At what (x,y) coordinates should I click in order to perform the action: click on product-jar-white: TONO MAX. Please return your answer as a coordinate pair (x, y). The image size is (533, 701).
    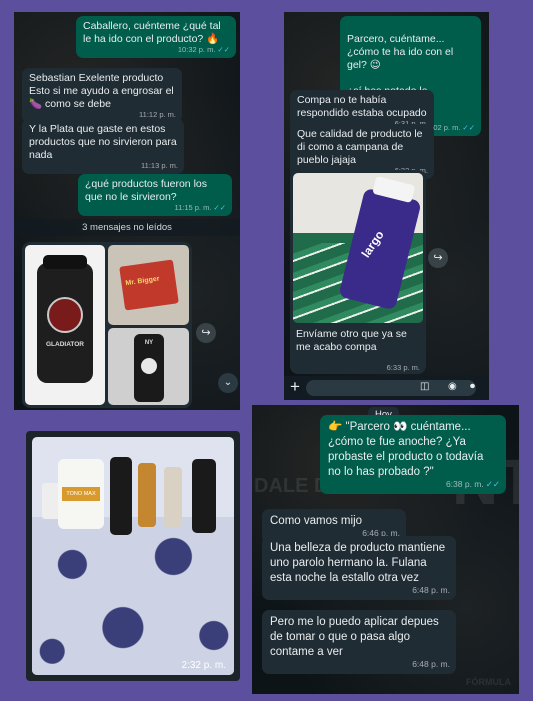
    Looking at the image, I should click on (81, 494).